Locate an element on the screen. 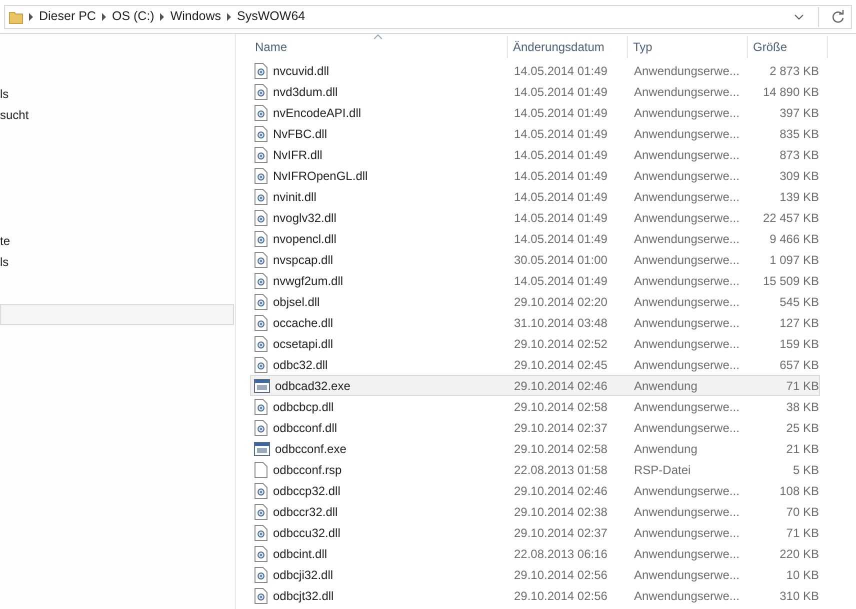 The image size is (856, 609). file-name: odbcconf.exe is located at coordinates (310, 449).